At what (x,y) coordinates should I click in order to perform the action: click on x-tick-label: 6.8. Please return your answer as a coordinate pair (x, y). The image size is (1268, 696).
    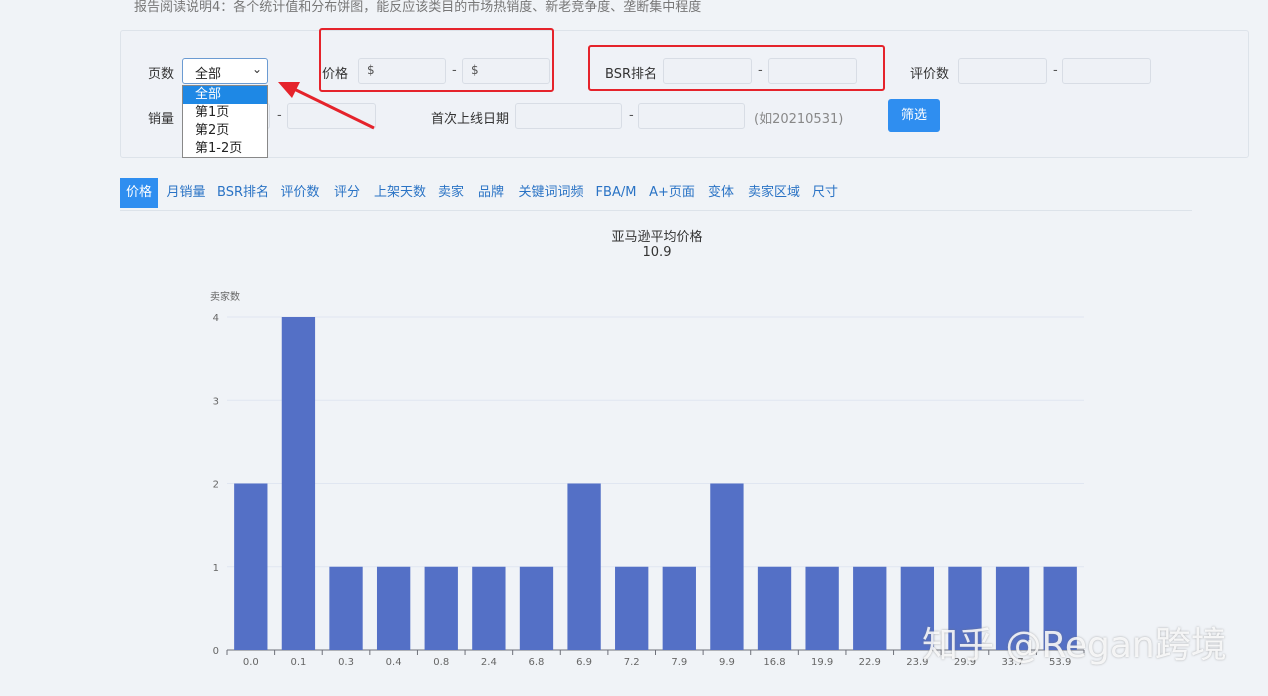
    Looking at the image, I should click on (537, 662).